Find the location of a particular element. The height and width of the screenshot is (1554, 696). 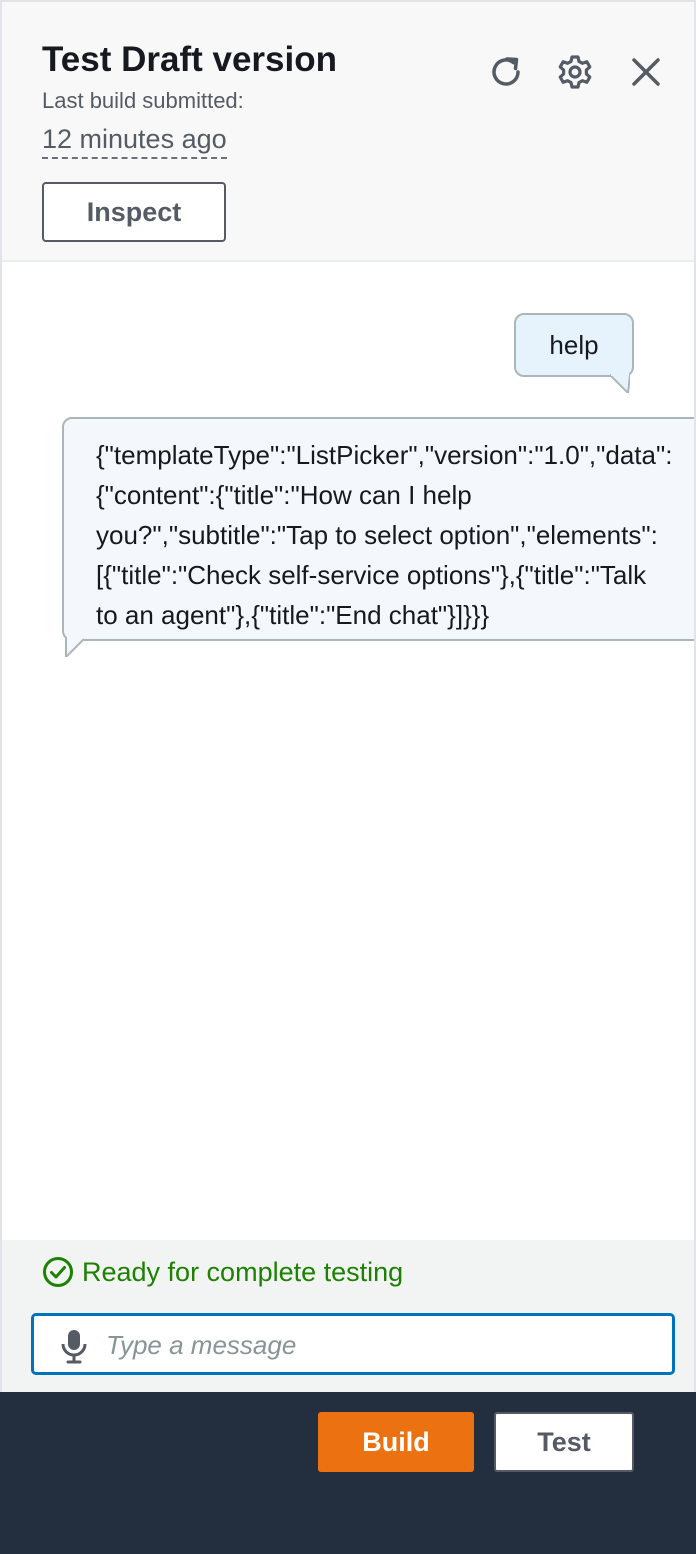

chat-footer: Ready for complete testing is located at coordinates (348, 1317).